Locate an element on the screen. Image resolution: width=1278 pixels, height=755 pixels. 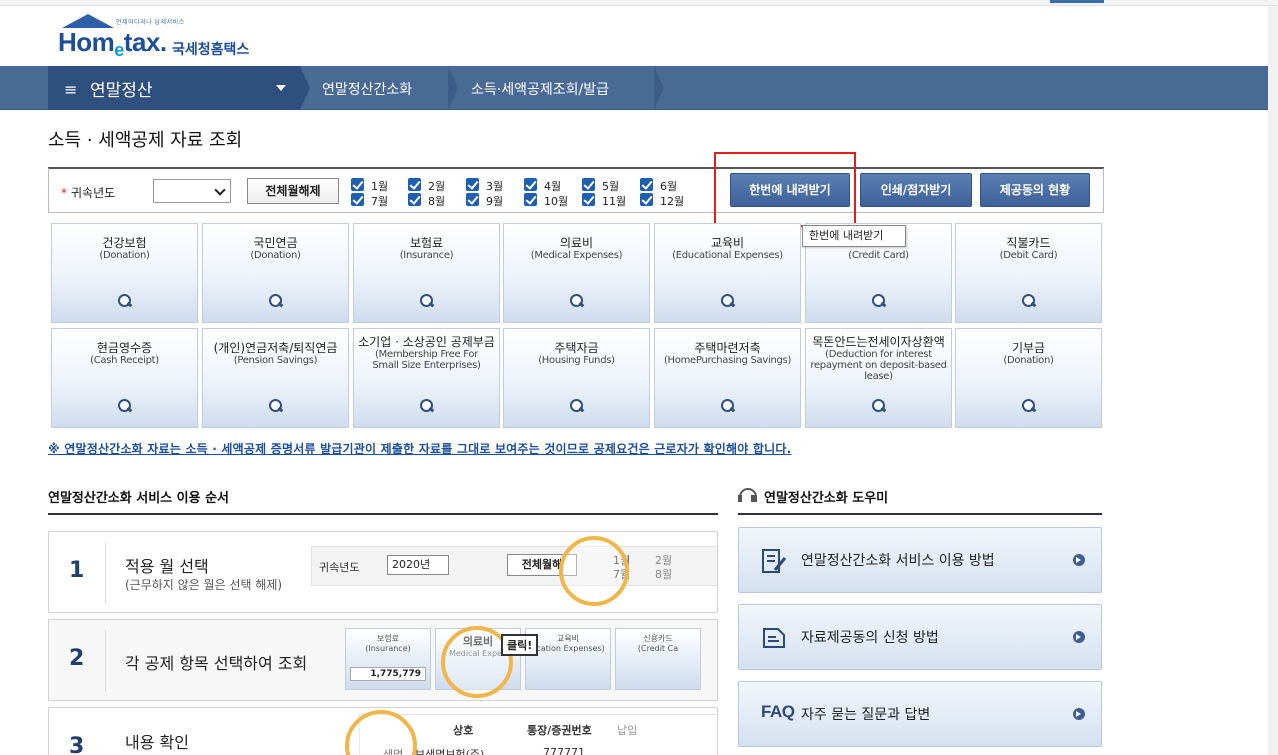
highlight-circle is located at coordinates (594, 571).